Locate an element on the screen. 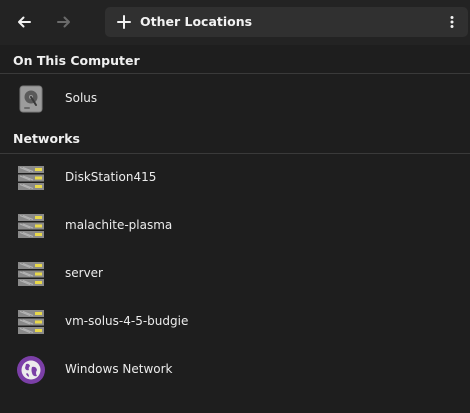 Image resolution: width=470 pixels, height=413 pixels. menu-icon is located at coordinates (452, 22).